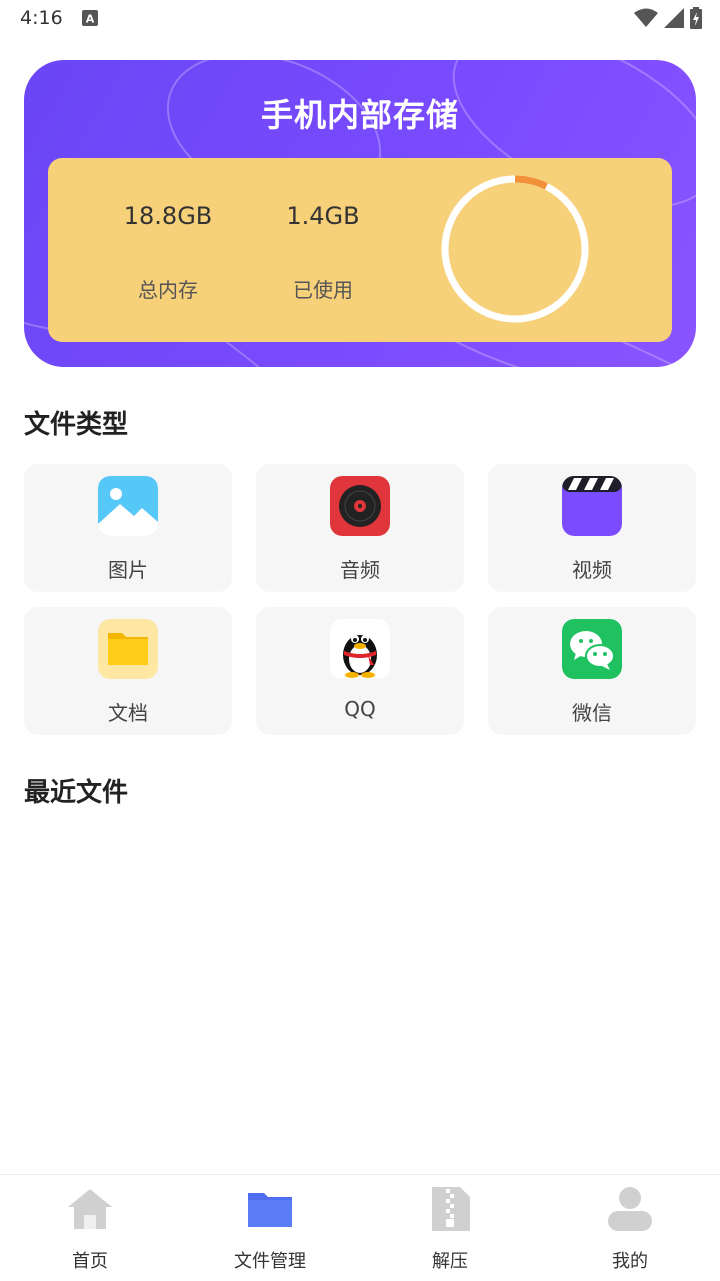  I want to click on file-type-images: 图片, so click(128, 528).